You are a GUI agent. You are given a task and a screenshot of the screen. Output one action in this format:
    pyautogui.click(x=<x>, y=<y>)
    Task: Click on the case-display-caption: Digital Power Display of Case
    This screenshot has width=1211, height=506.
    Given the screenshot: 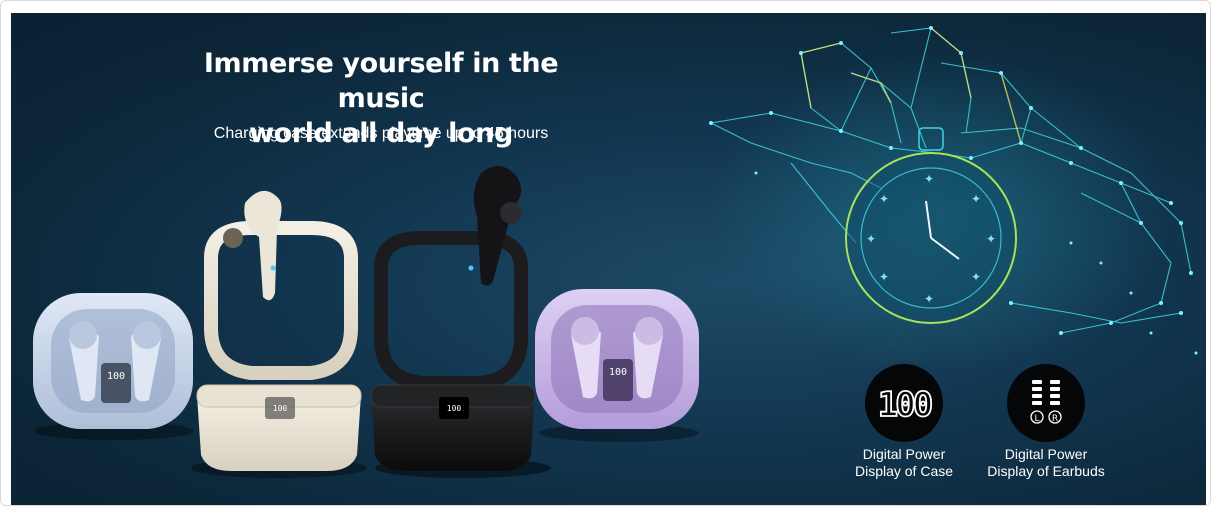 What is the action you would take?
    pyautogui.click(x=904, y=463)
    